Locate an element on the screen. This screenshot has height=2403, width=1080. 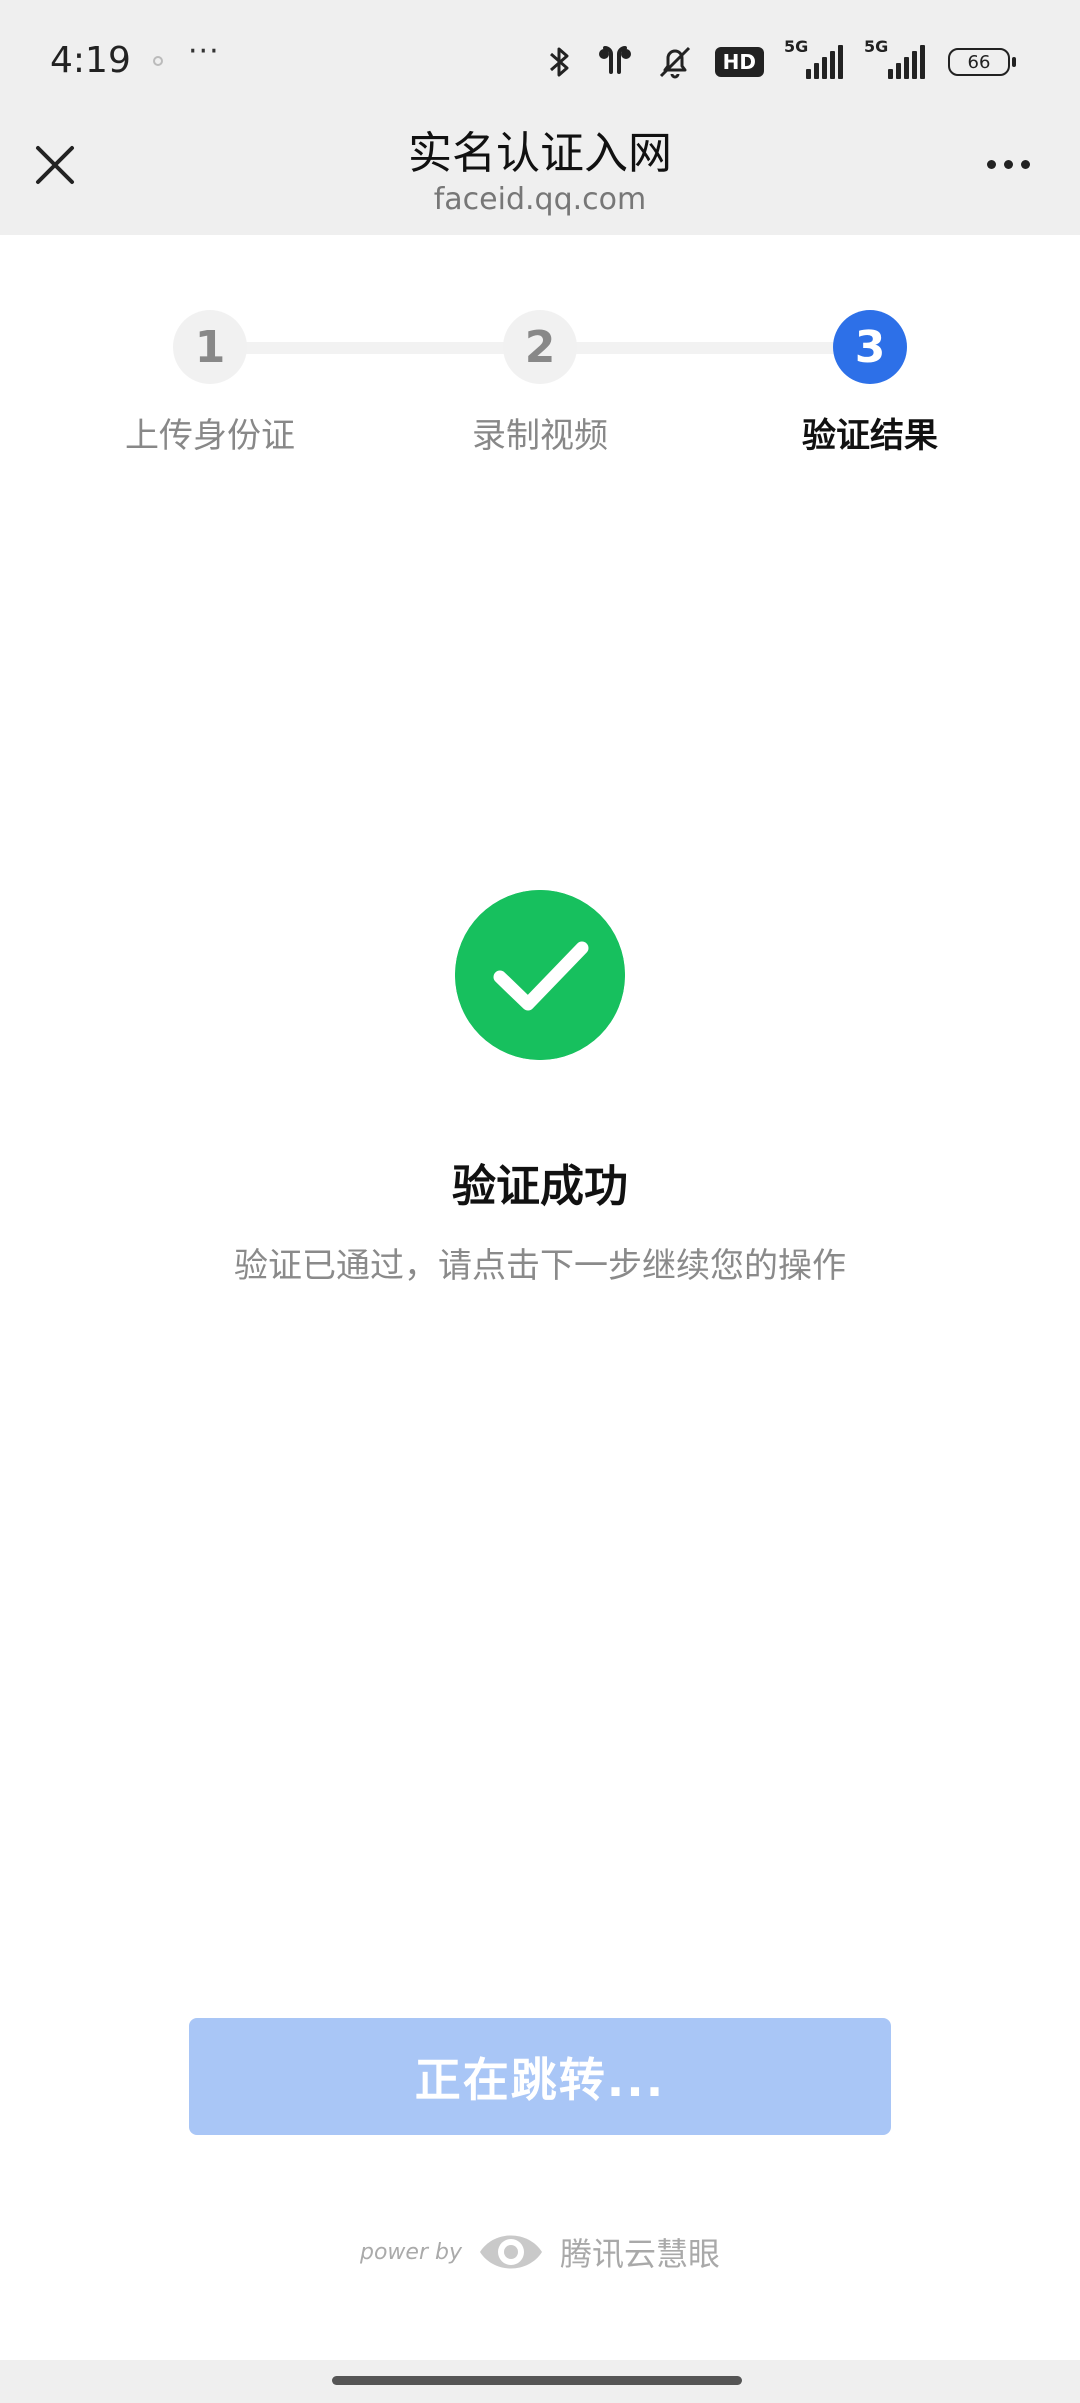
more-options-icon is located at coordinates (1008, 164).